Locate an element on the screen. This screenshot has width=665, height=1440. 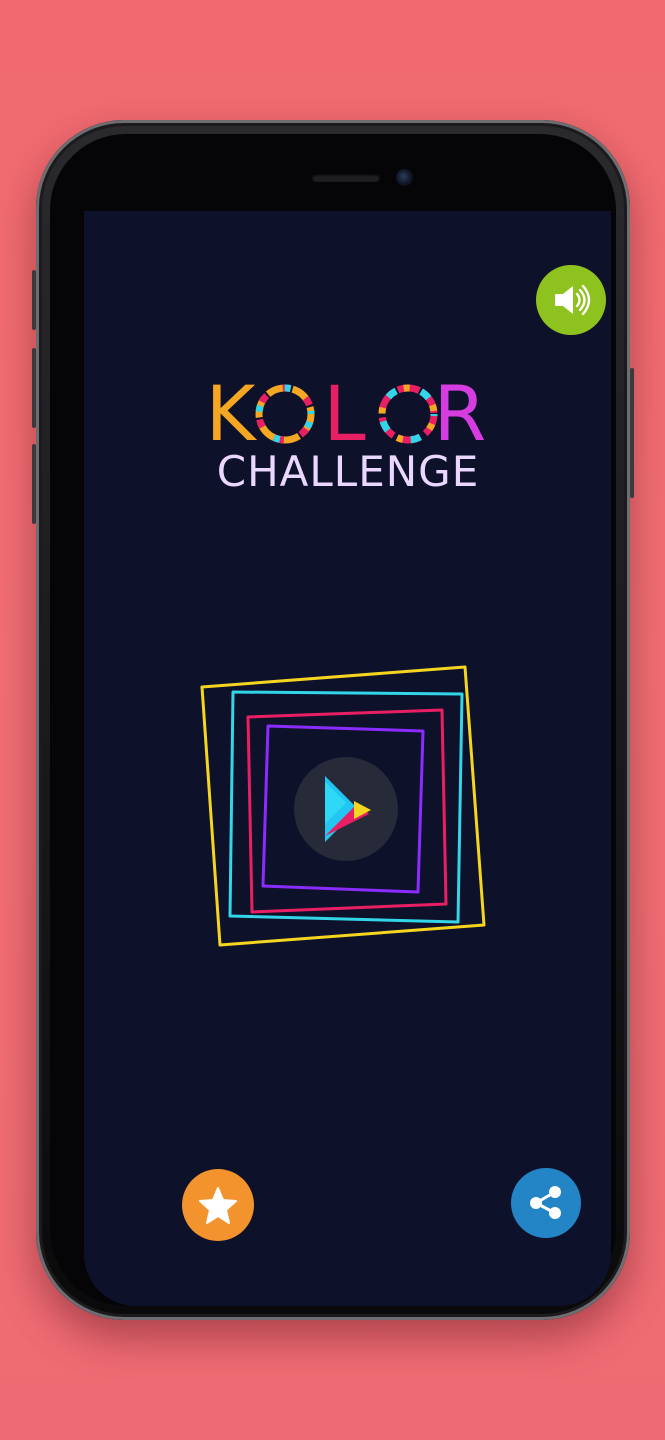
share-button is located at coordinates (546, 1203).